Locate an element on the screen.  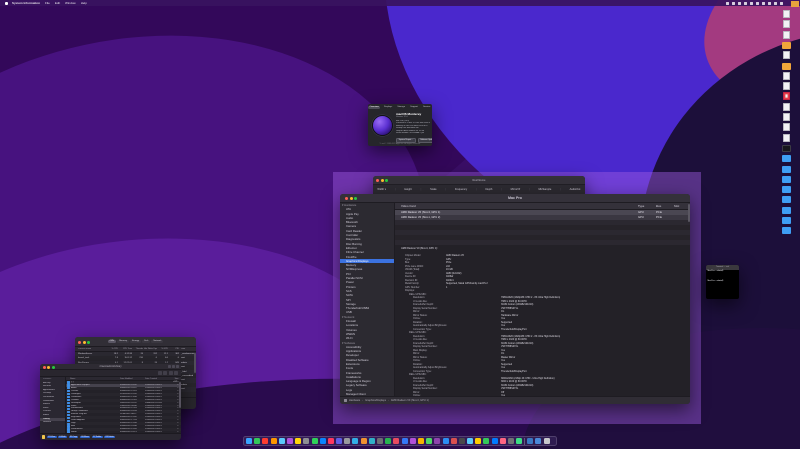
about-tab-displays: Displays is located at coordinates (387, 107).